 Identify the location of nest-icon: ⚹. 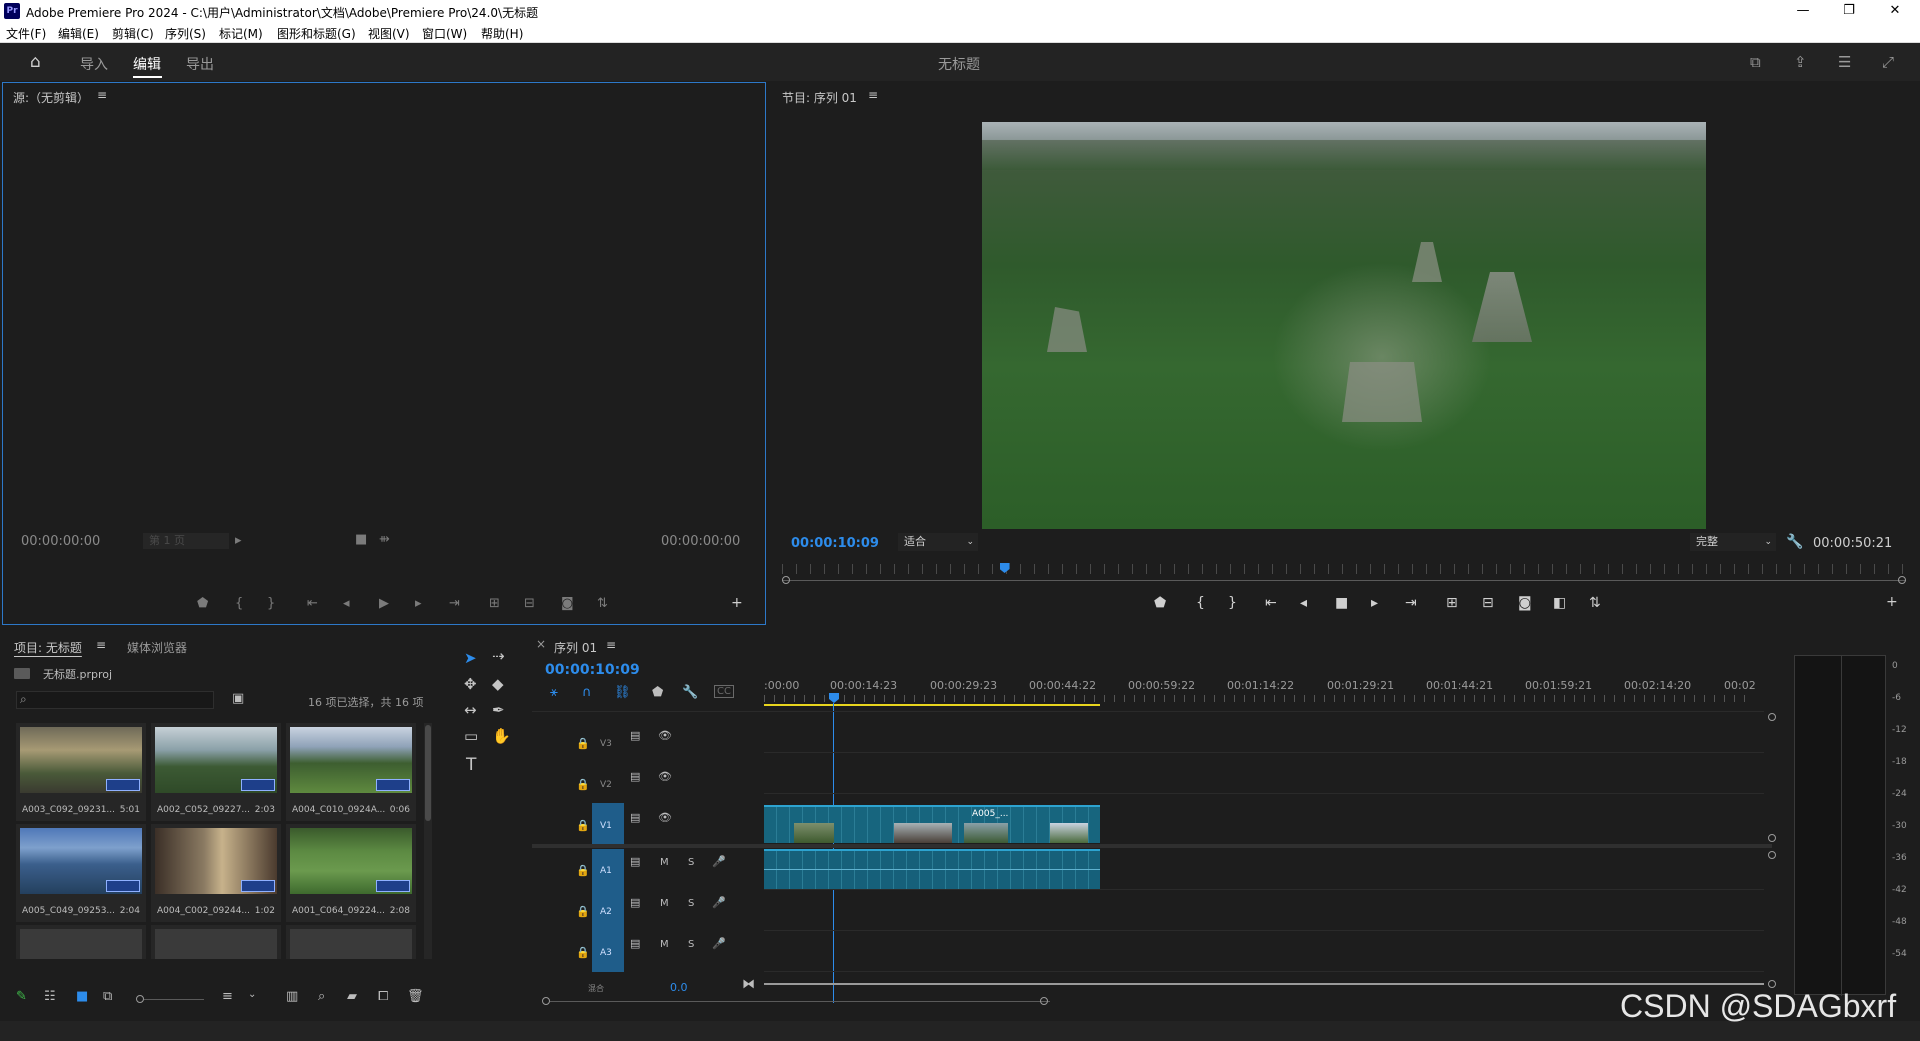
(554, 692).